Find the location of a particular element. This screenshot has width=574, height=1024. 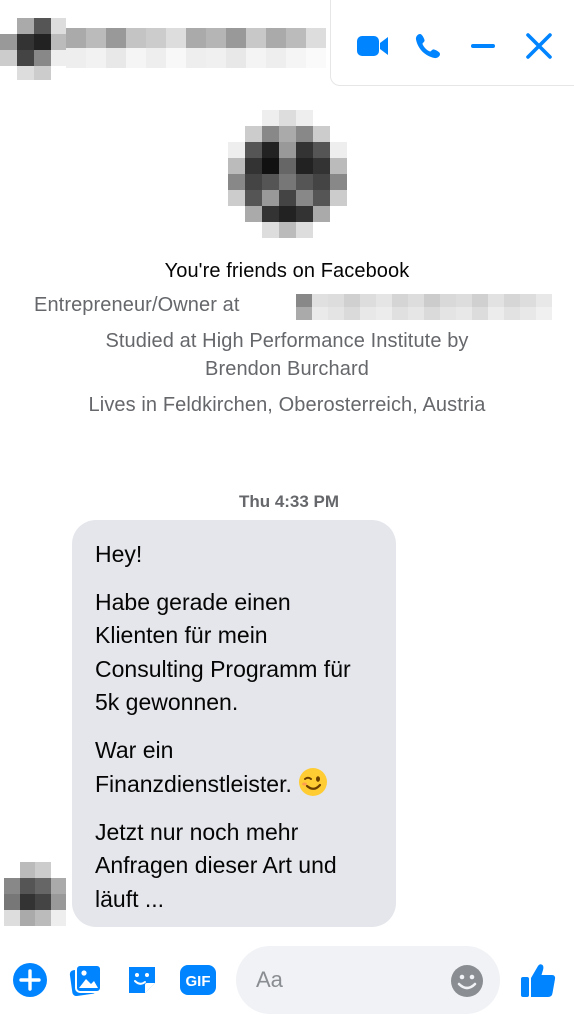

more-actions-button is located at coordinates (30, 980).